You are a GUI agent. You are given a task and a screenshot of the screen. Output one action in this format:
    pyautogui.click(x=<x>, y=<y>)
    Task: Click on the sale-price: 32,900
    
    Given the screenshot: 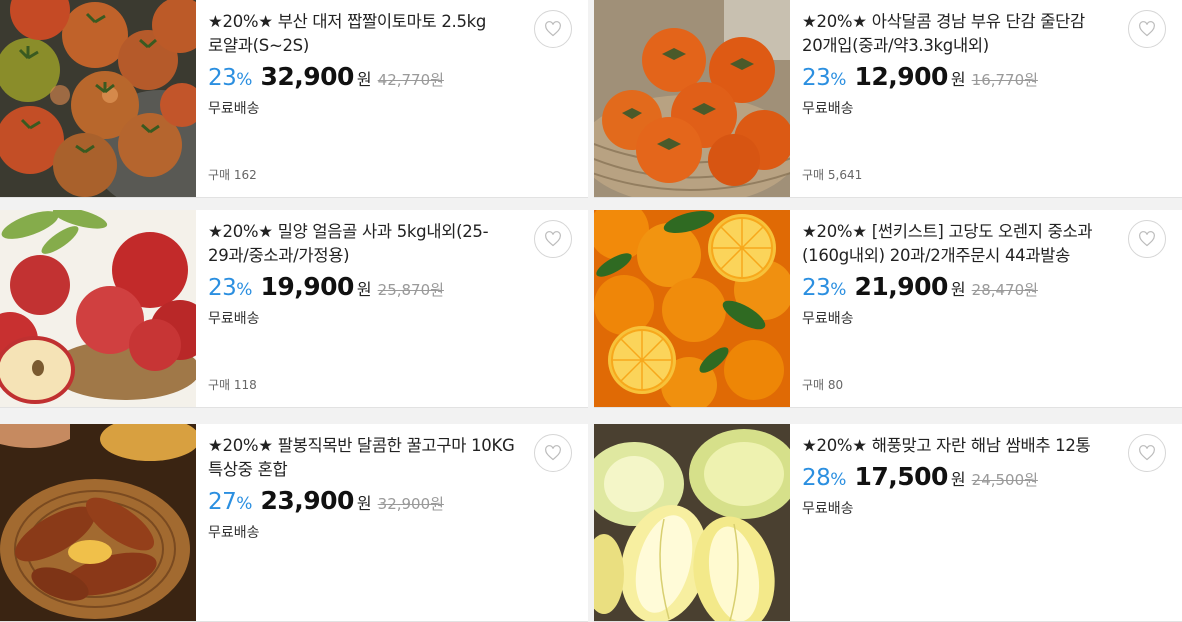 What is the action you would take?
    pyautogui.click(x=307, y=76)
    